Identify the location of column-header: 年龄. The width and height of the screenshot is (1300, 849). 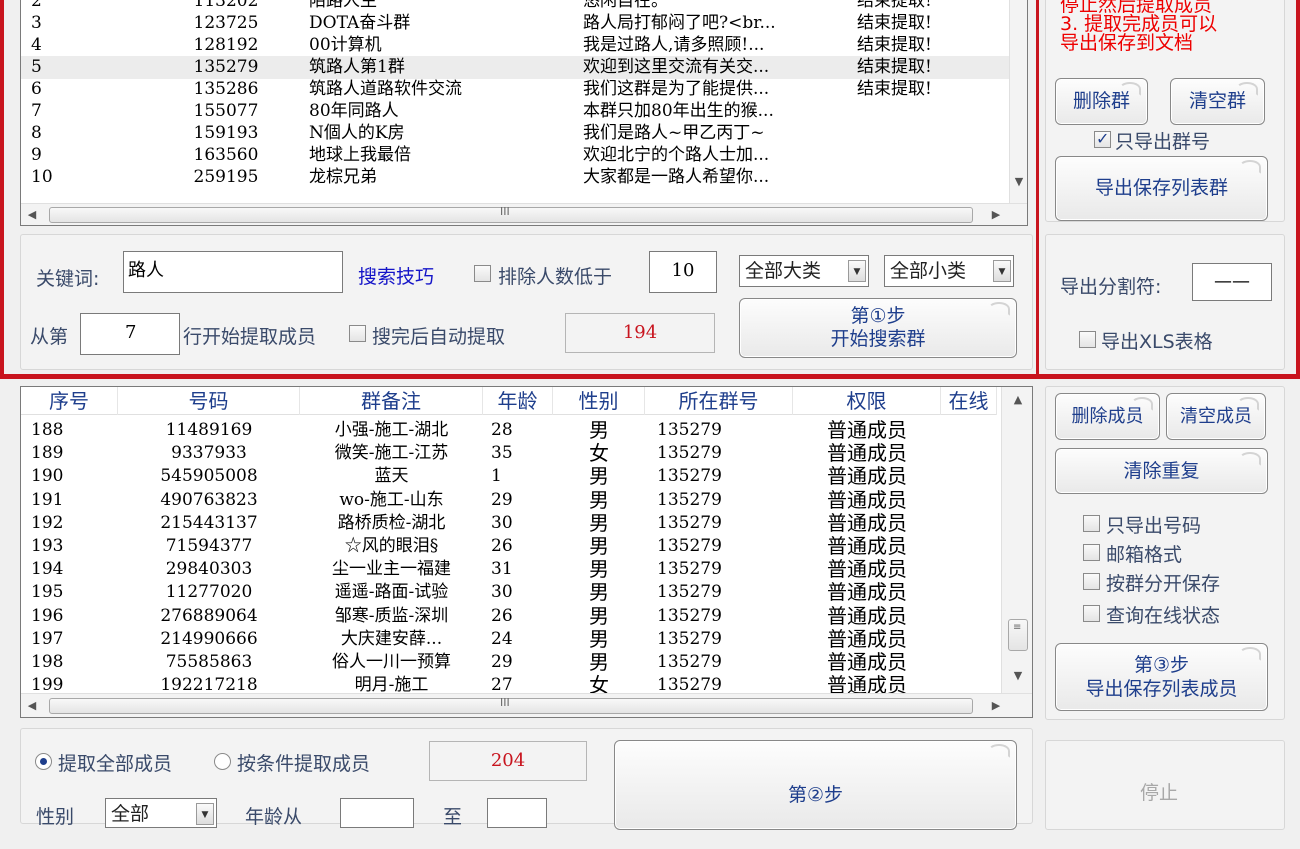
(518, 401).